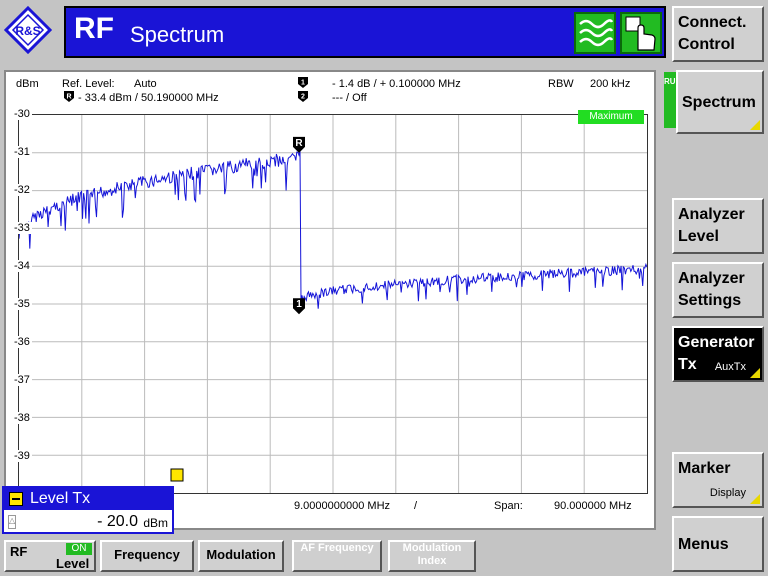  Describe the element at coordinates (145, 84) in the screenshot. I see `ref-level-value: Auto` at that location.